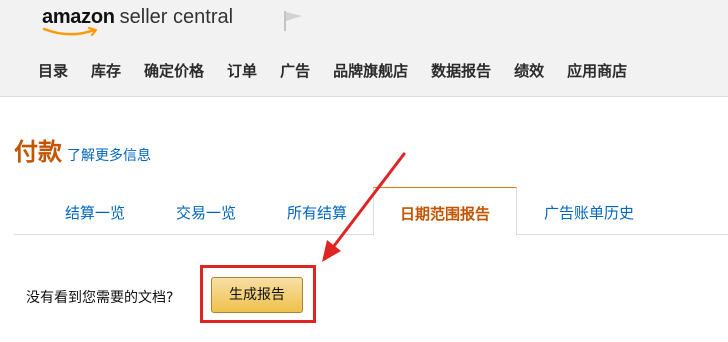 This screenshot has height=342, width=728. I want to click on nav-pricing: 确定价格, so click(174, 71).